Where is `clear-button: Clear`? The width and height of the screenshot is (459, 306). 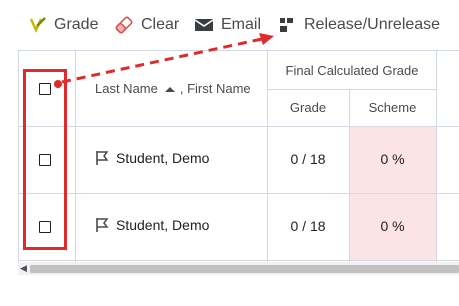 clear-button: Clear is located at coordinates (146, 25).